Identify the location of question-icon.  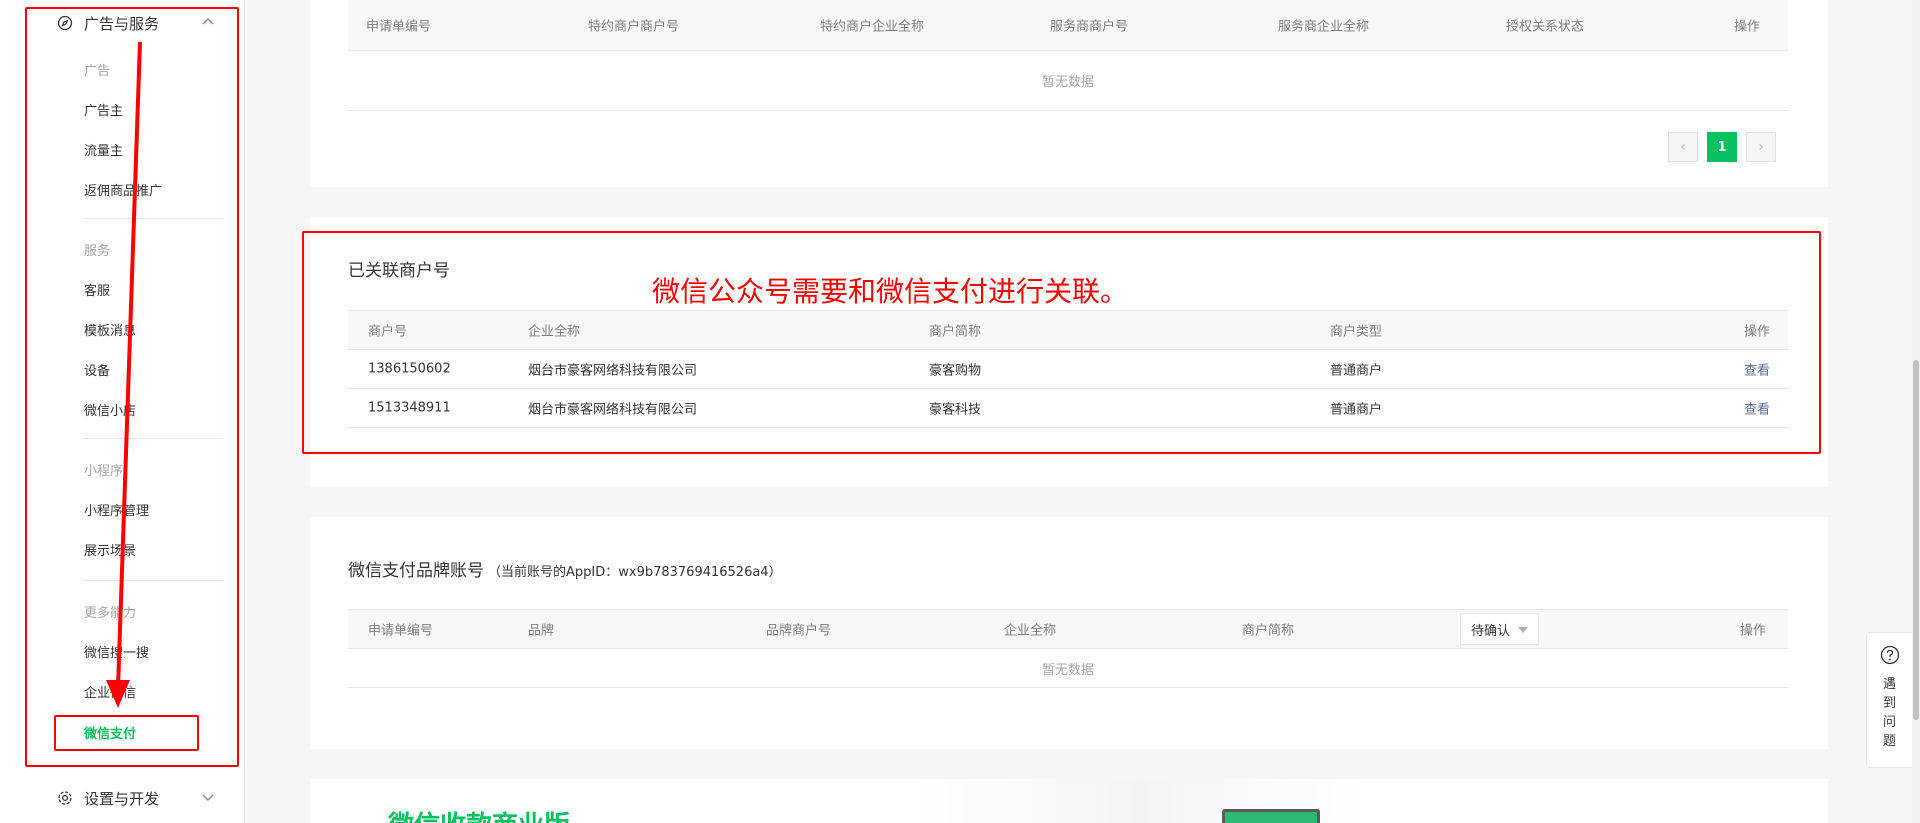
(1890, 657).